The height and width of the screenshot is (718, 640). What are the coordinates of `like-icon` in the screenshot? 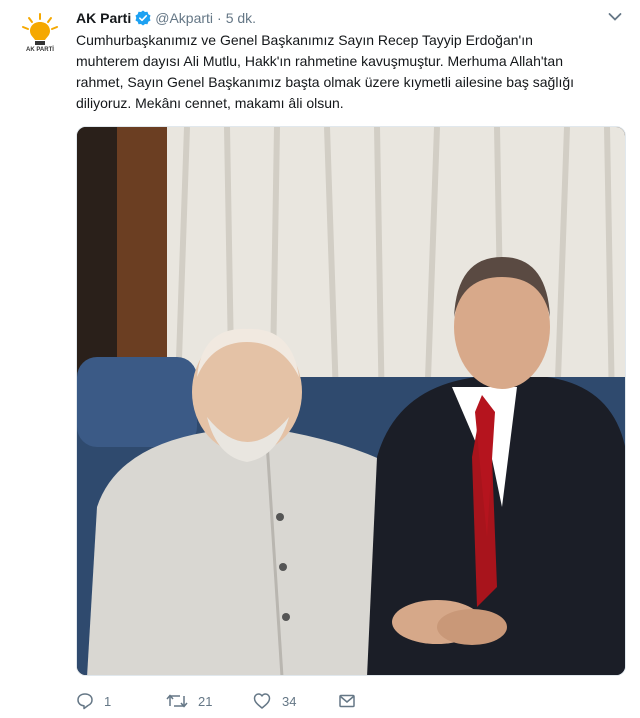 It's located at (262, 701).